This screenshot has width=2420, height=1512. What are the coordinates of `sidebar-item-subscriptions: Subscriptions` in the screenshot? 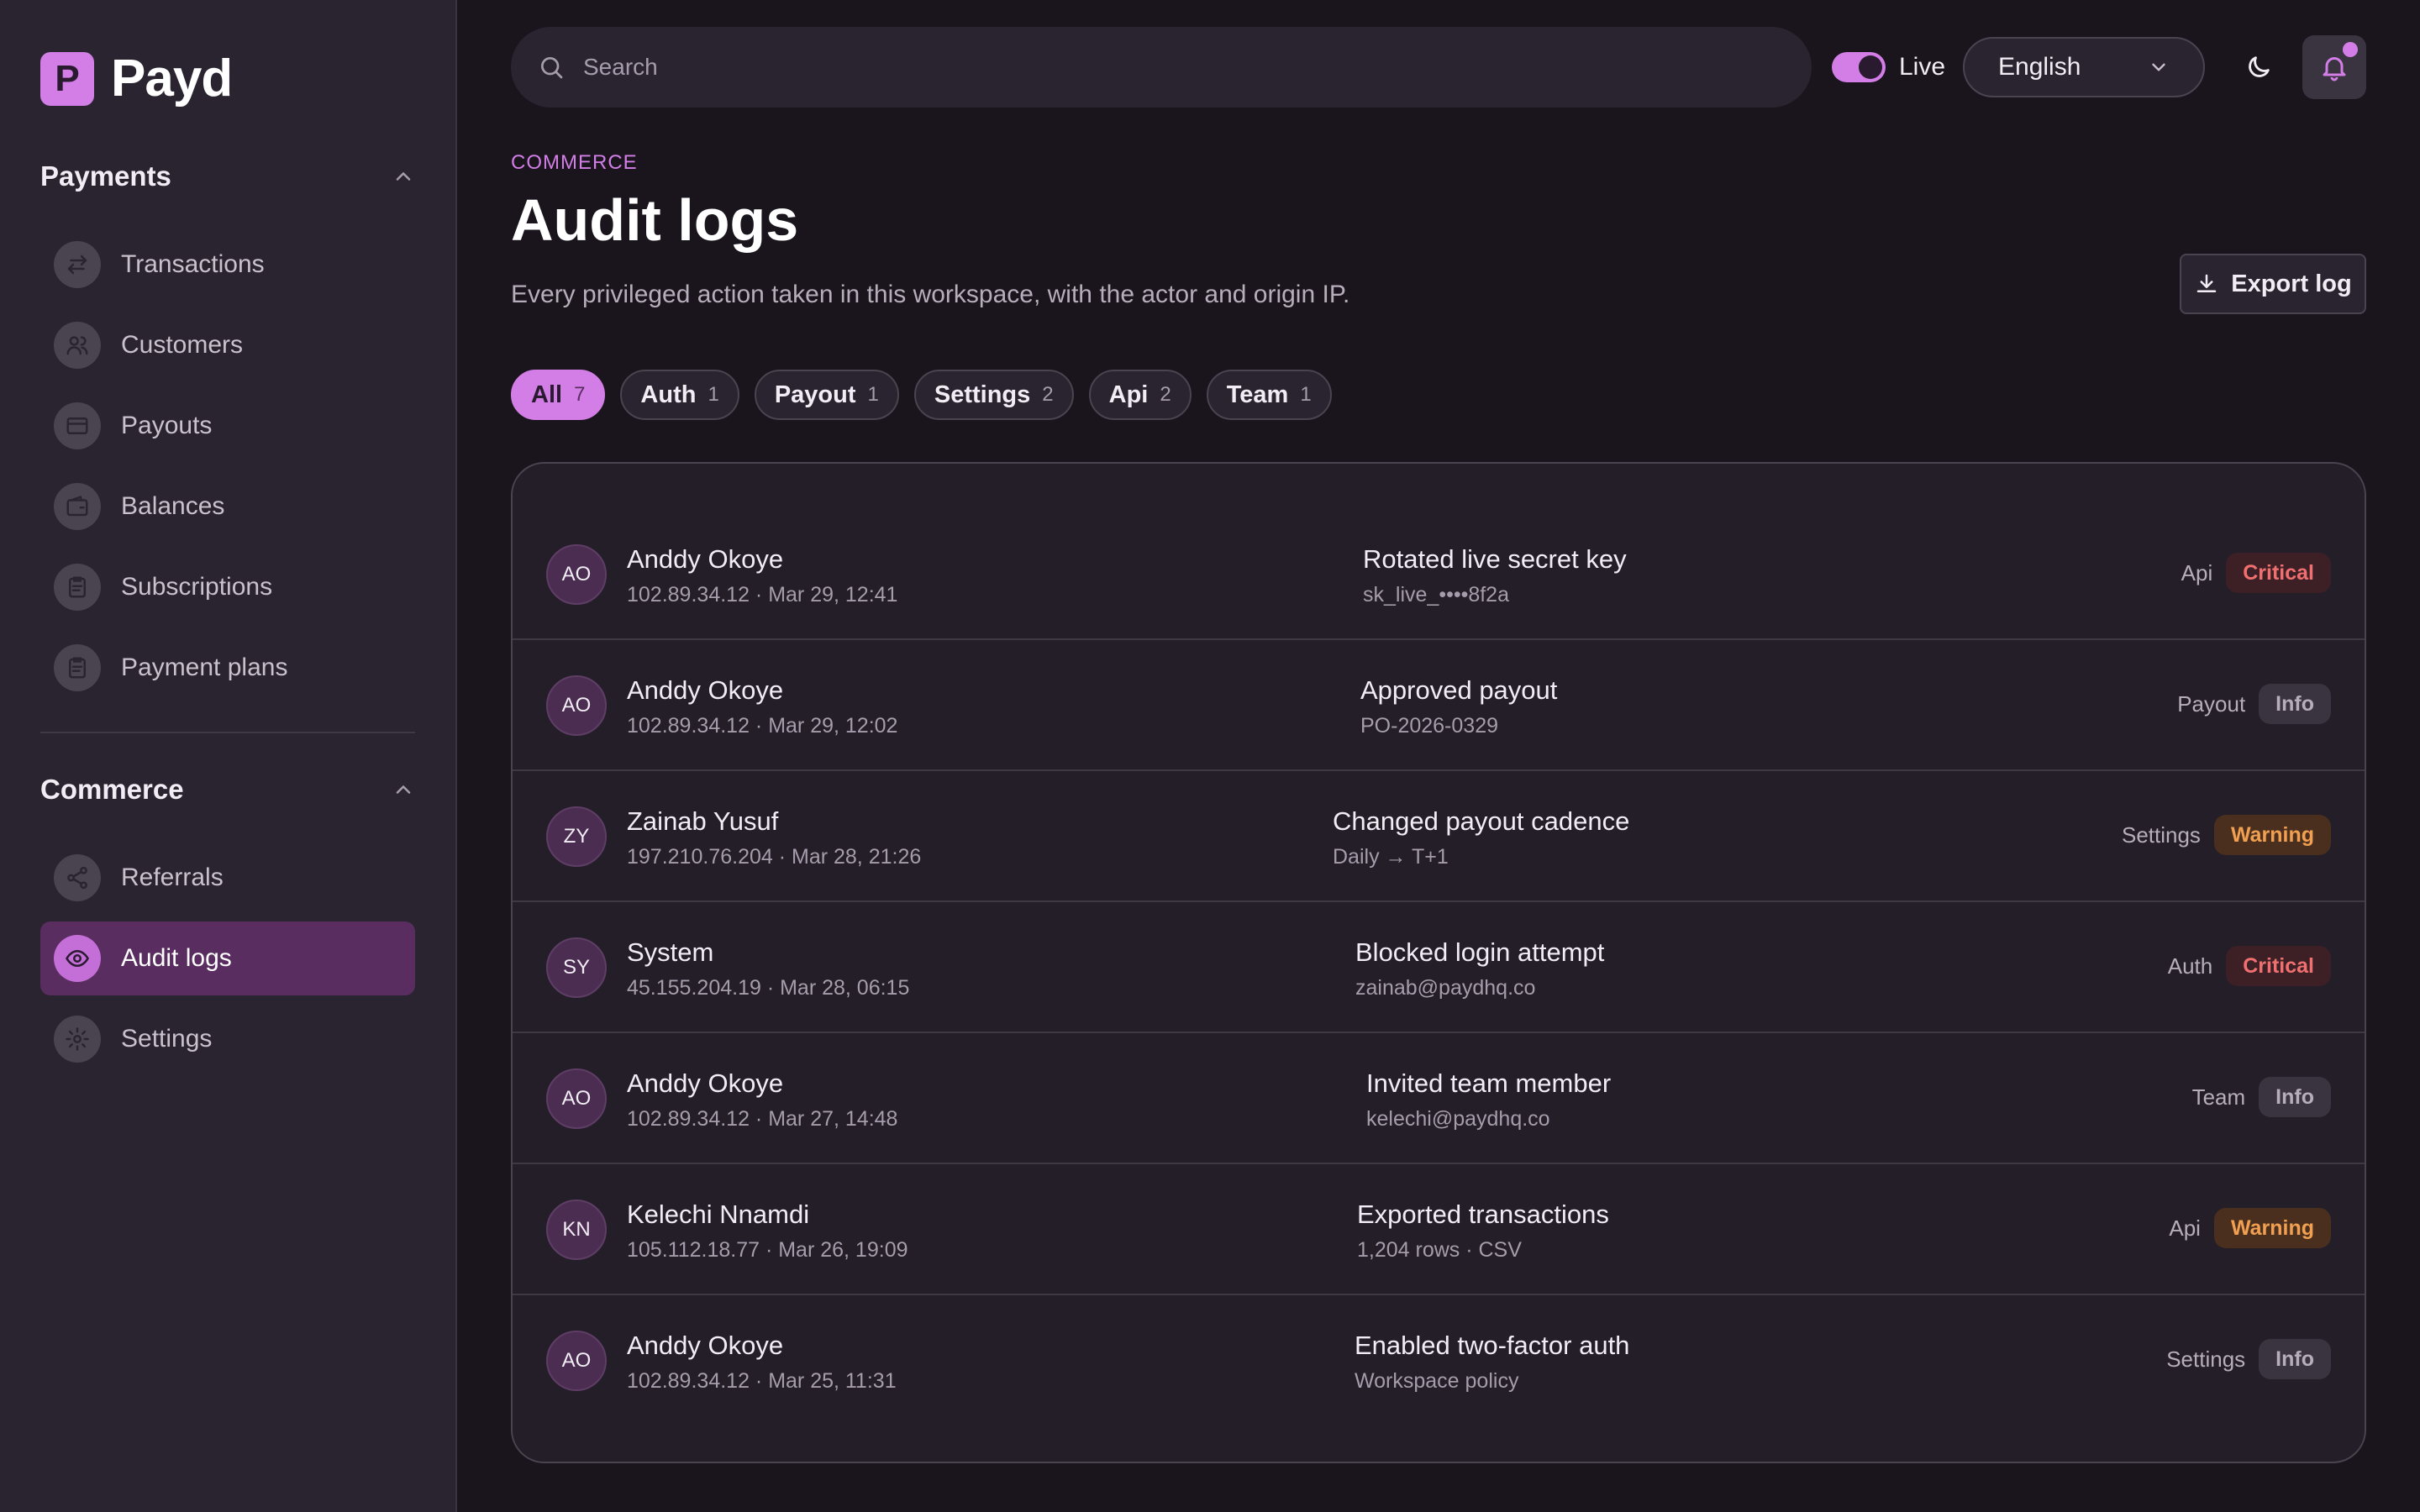 It's located at (227, 587).